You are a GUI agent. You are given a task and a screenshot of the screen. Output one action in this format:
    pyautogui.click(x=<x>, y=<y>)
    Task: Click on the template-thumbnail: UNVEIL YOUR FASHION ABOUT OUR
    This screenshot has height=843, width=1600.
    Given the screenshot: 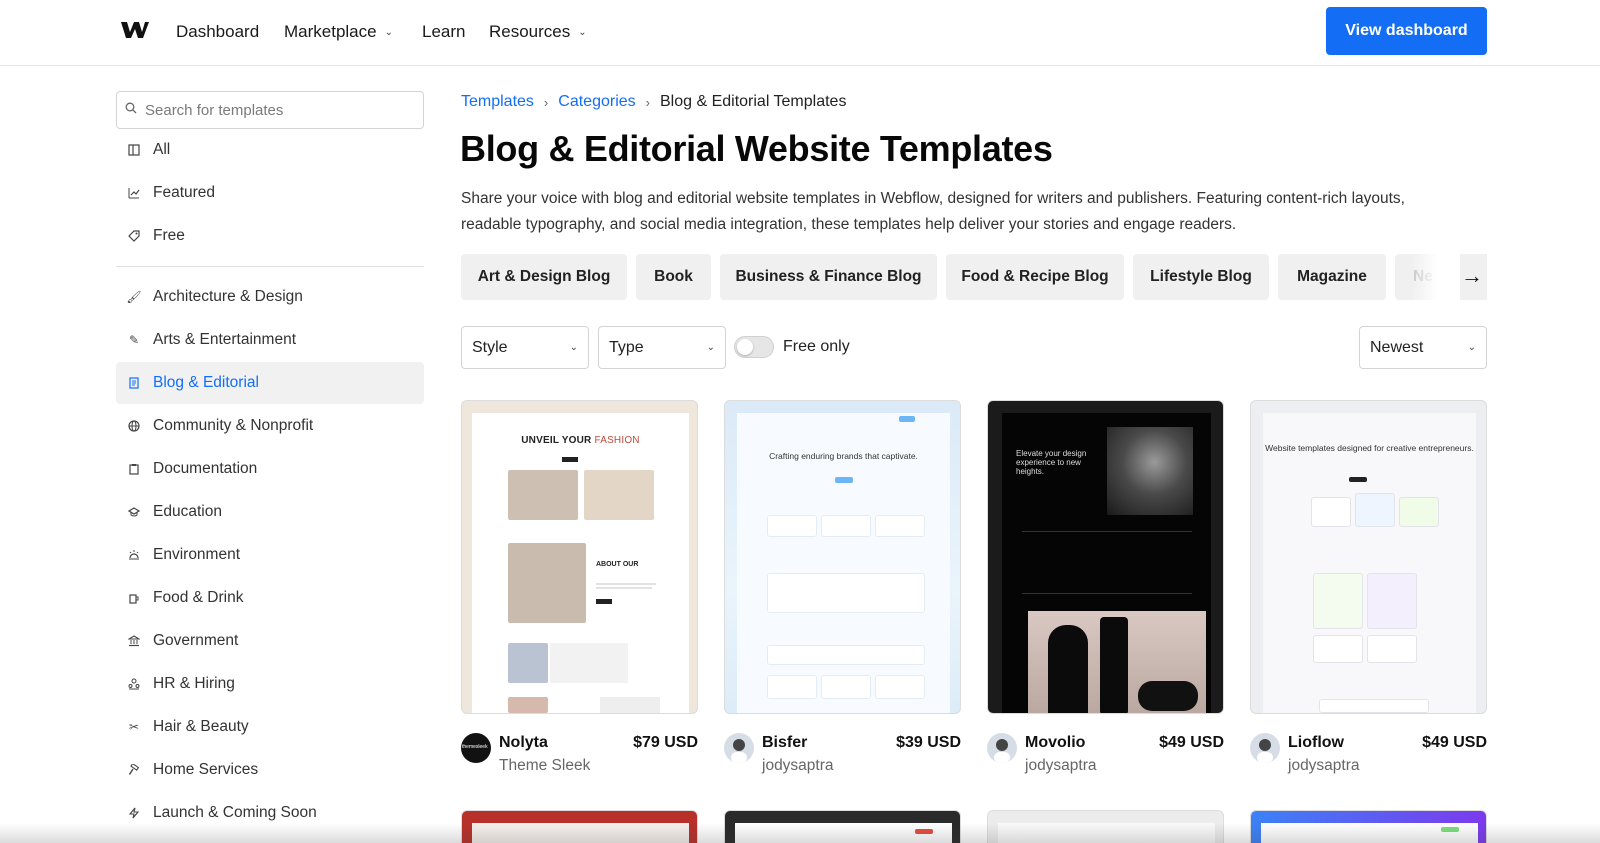 What is the action you would take?
    pyautogui.click(x=579, y=557)
    